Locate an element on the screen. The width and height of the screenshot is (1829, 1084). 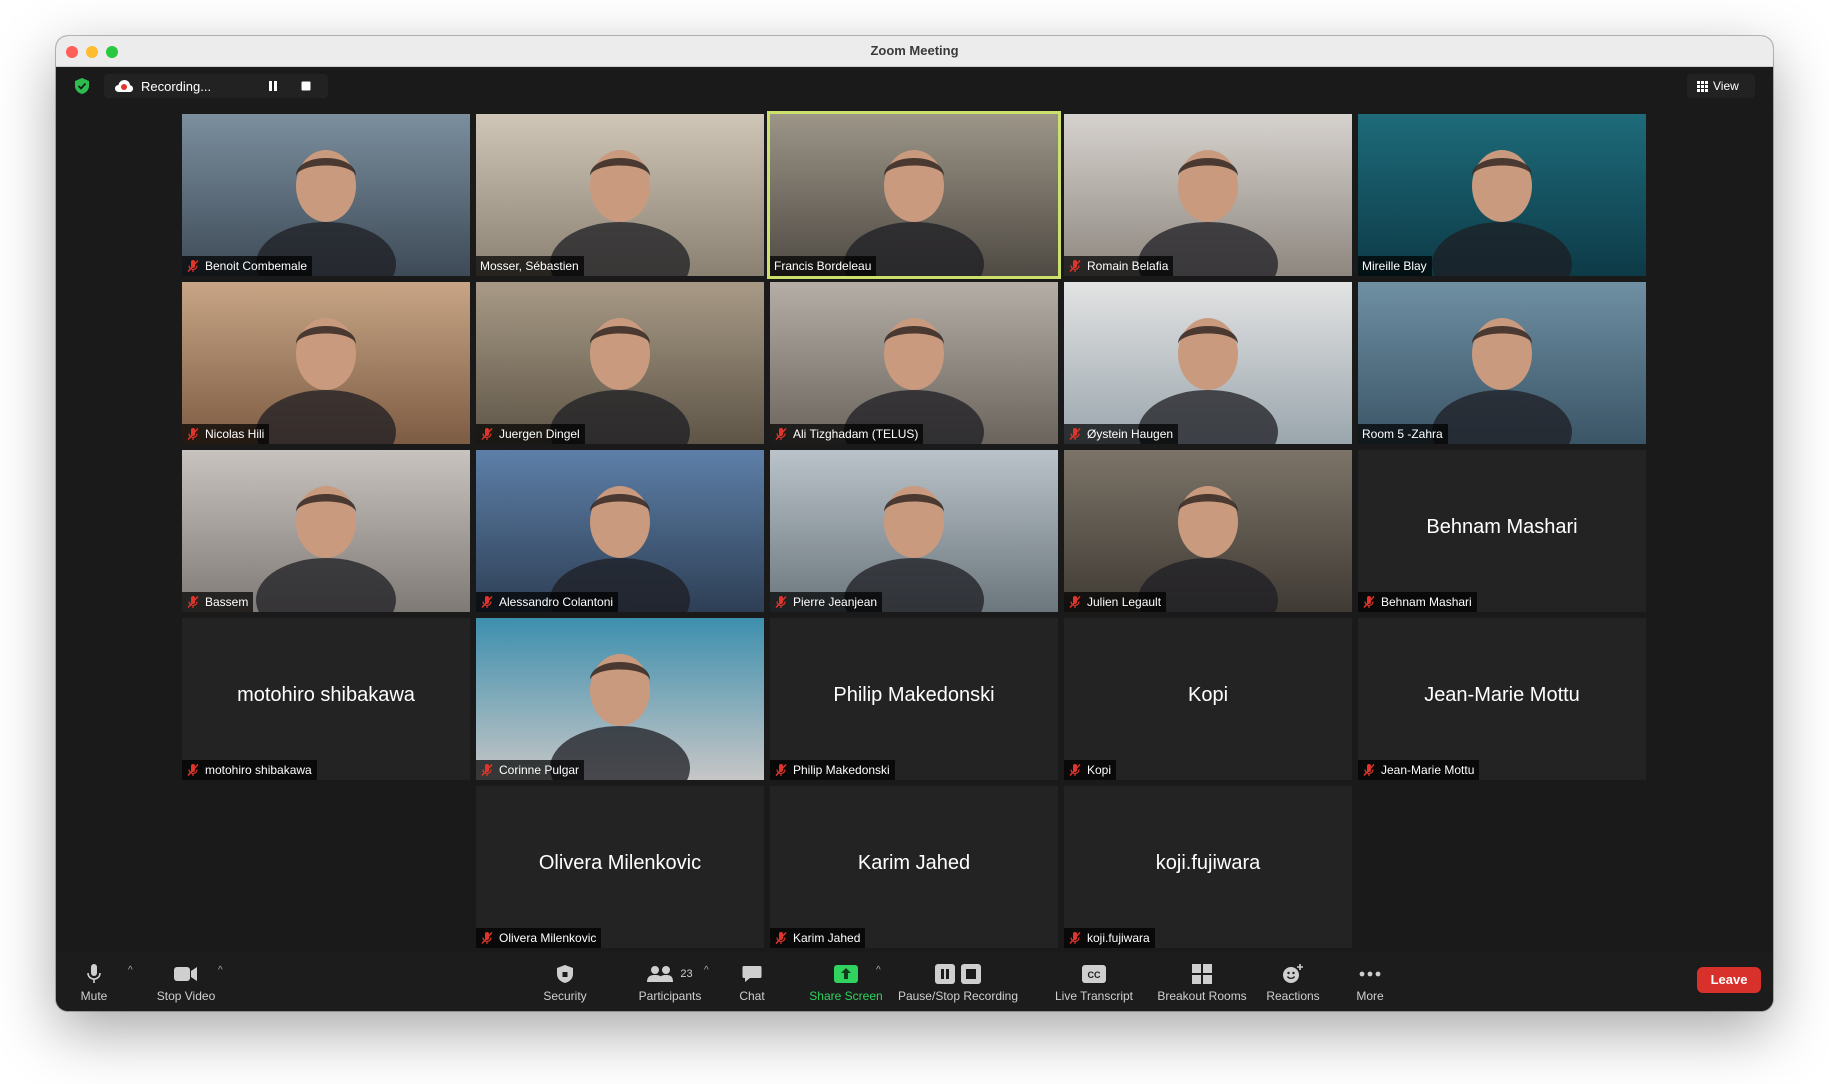
participant-tile: Francis Bordeleau is located at coordinates (914, 195).